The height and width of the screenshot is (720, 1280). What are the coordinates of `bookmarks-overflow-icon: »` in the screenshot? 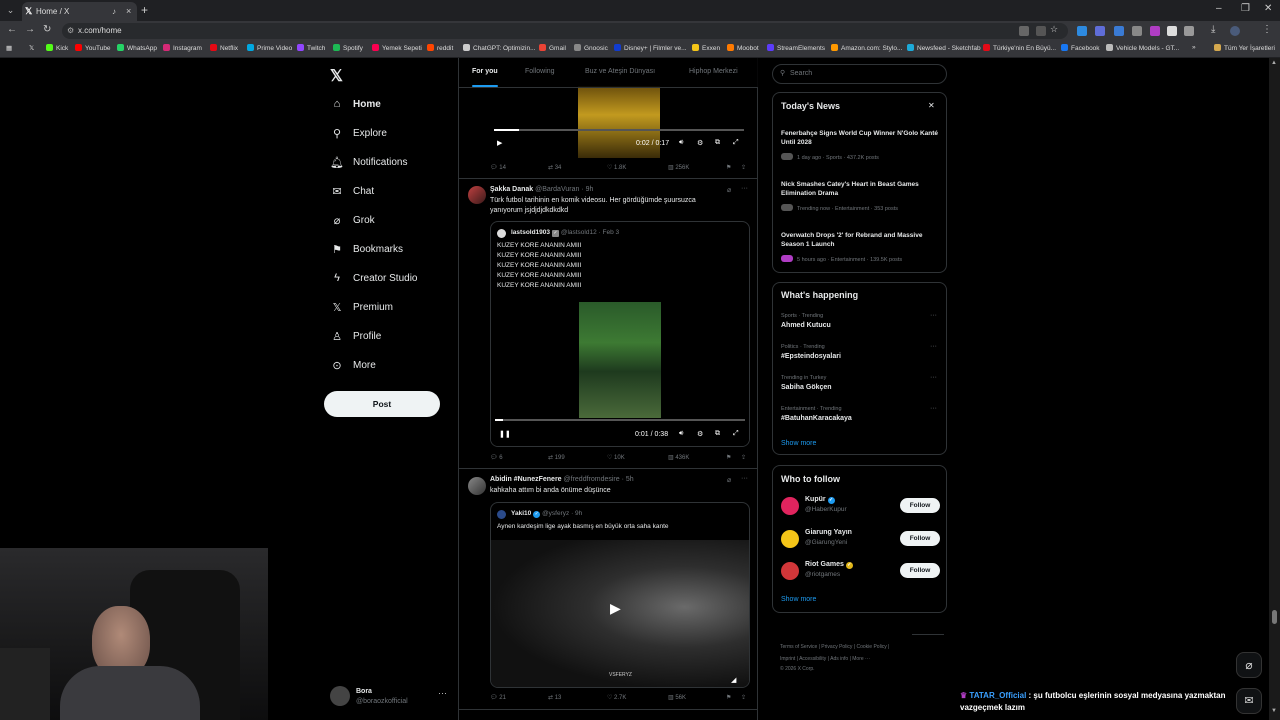 It's located at (1194, 47).